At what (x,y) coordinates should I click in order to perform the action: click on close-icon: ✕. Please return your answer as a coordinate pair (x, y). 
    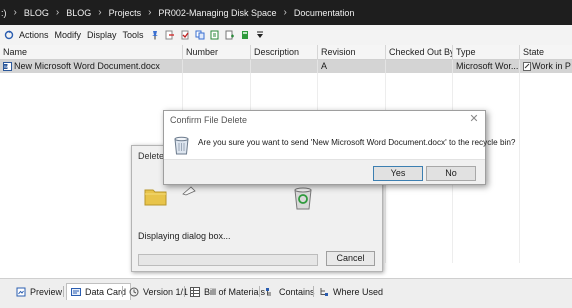
    Looking at the image, I should click on (474, 119).